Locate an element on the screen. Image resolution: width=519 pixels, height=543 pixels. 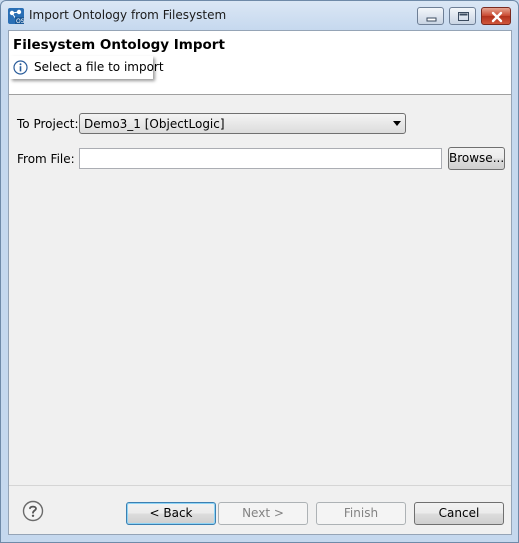
status-message-text: Select a file to import is located at coordinates (99, 67).